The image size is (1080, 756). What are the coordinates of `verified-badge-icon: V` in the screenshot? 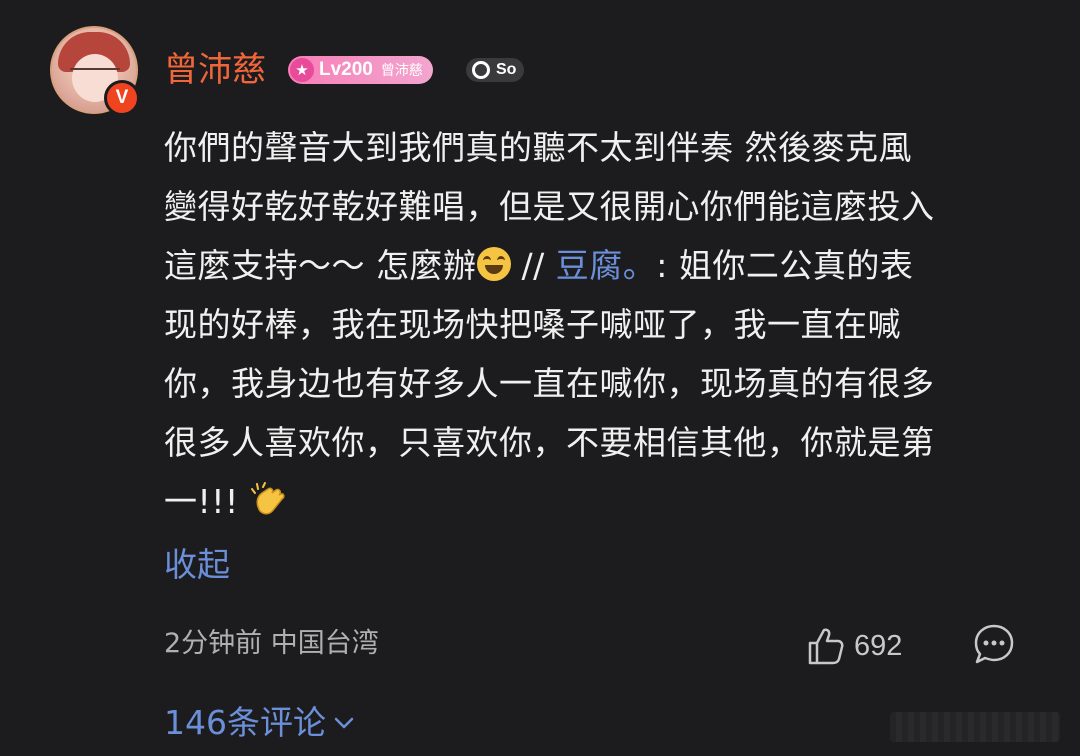 It's located at (122, 98).